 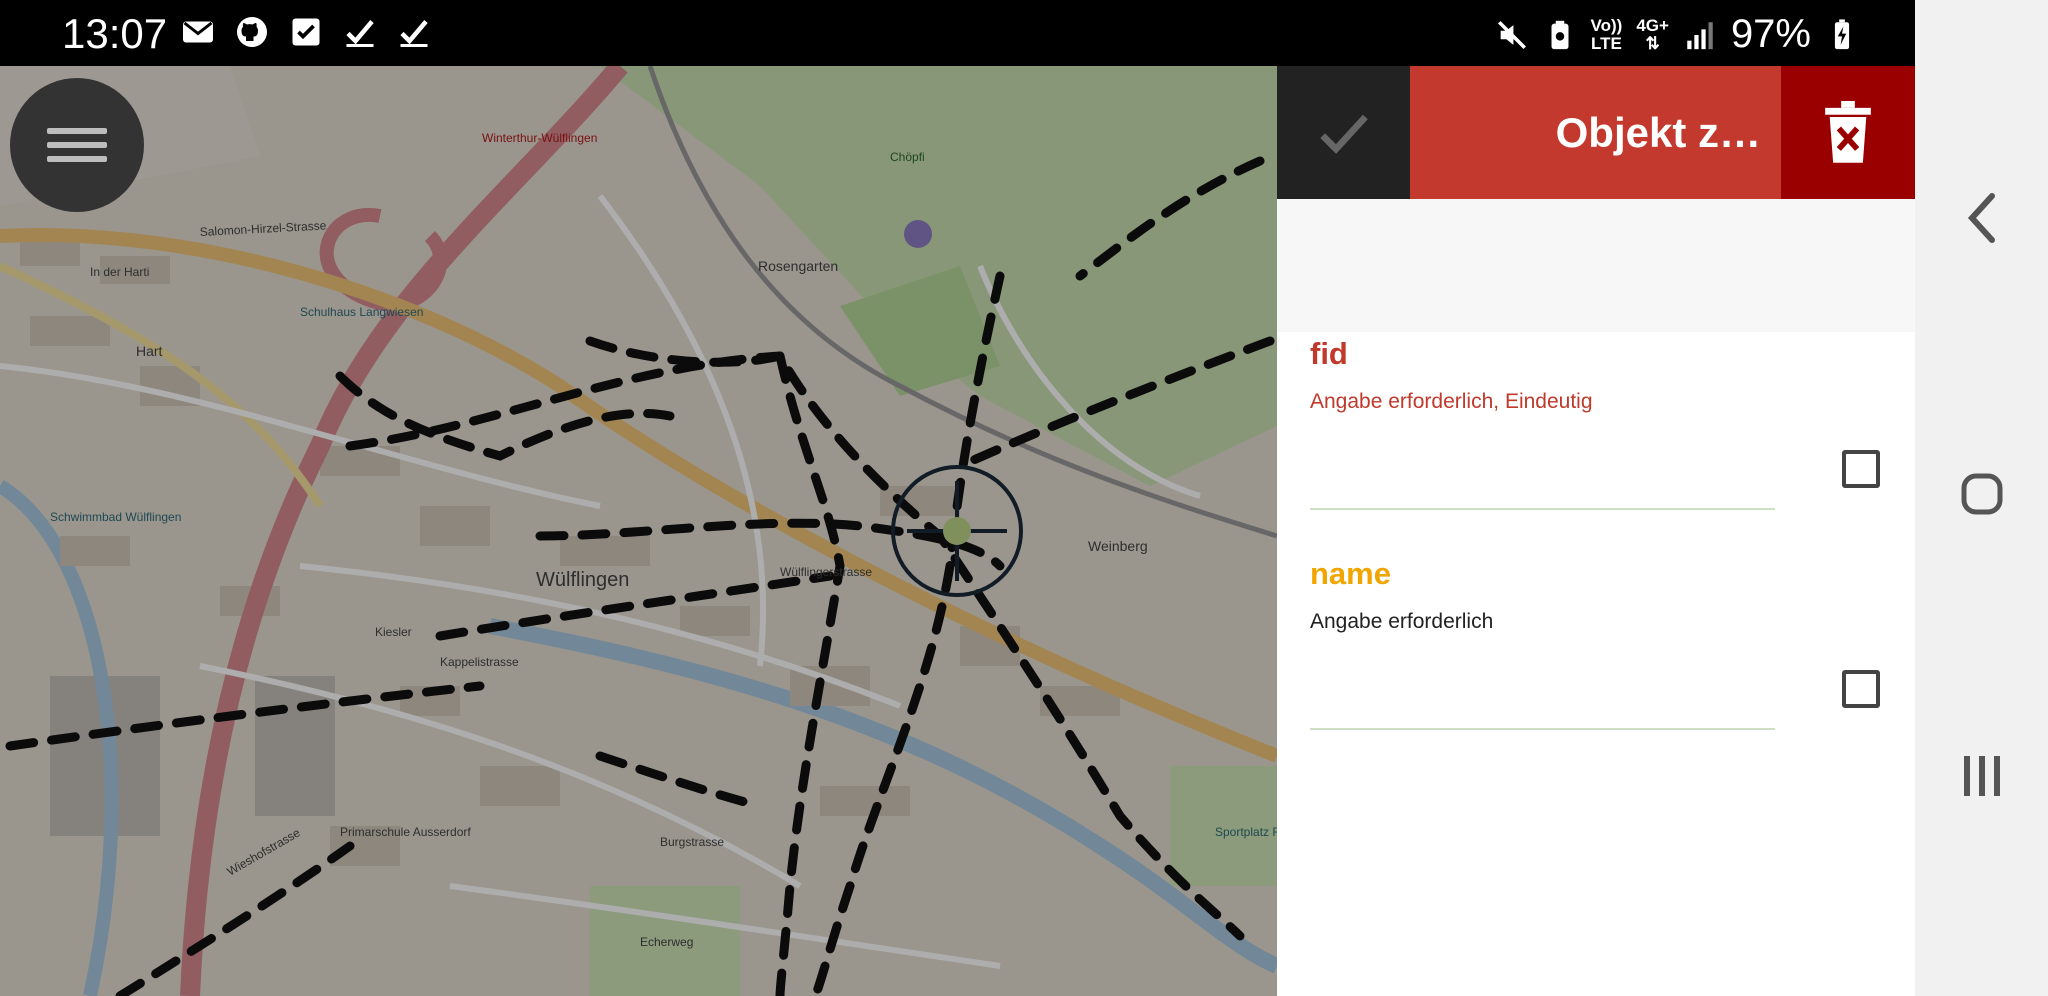 What do you see at coordinates (1511, 34) in the screenshot?
I see `mute-icon` at bounding box center [1511, 34].